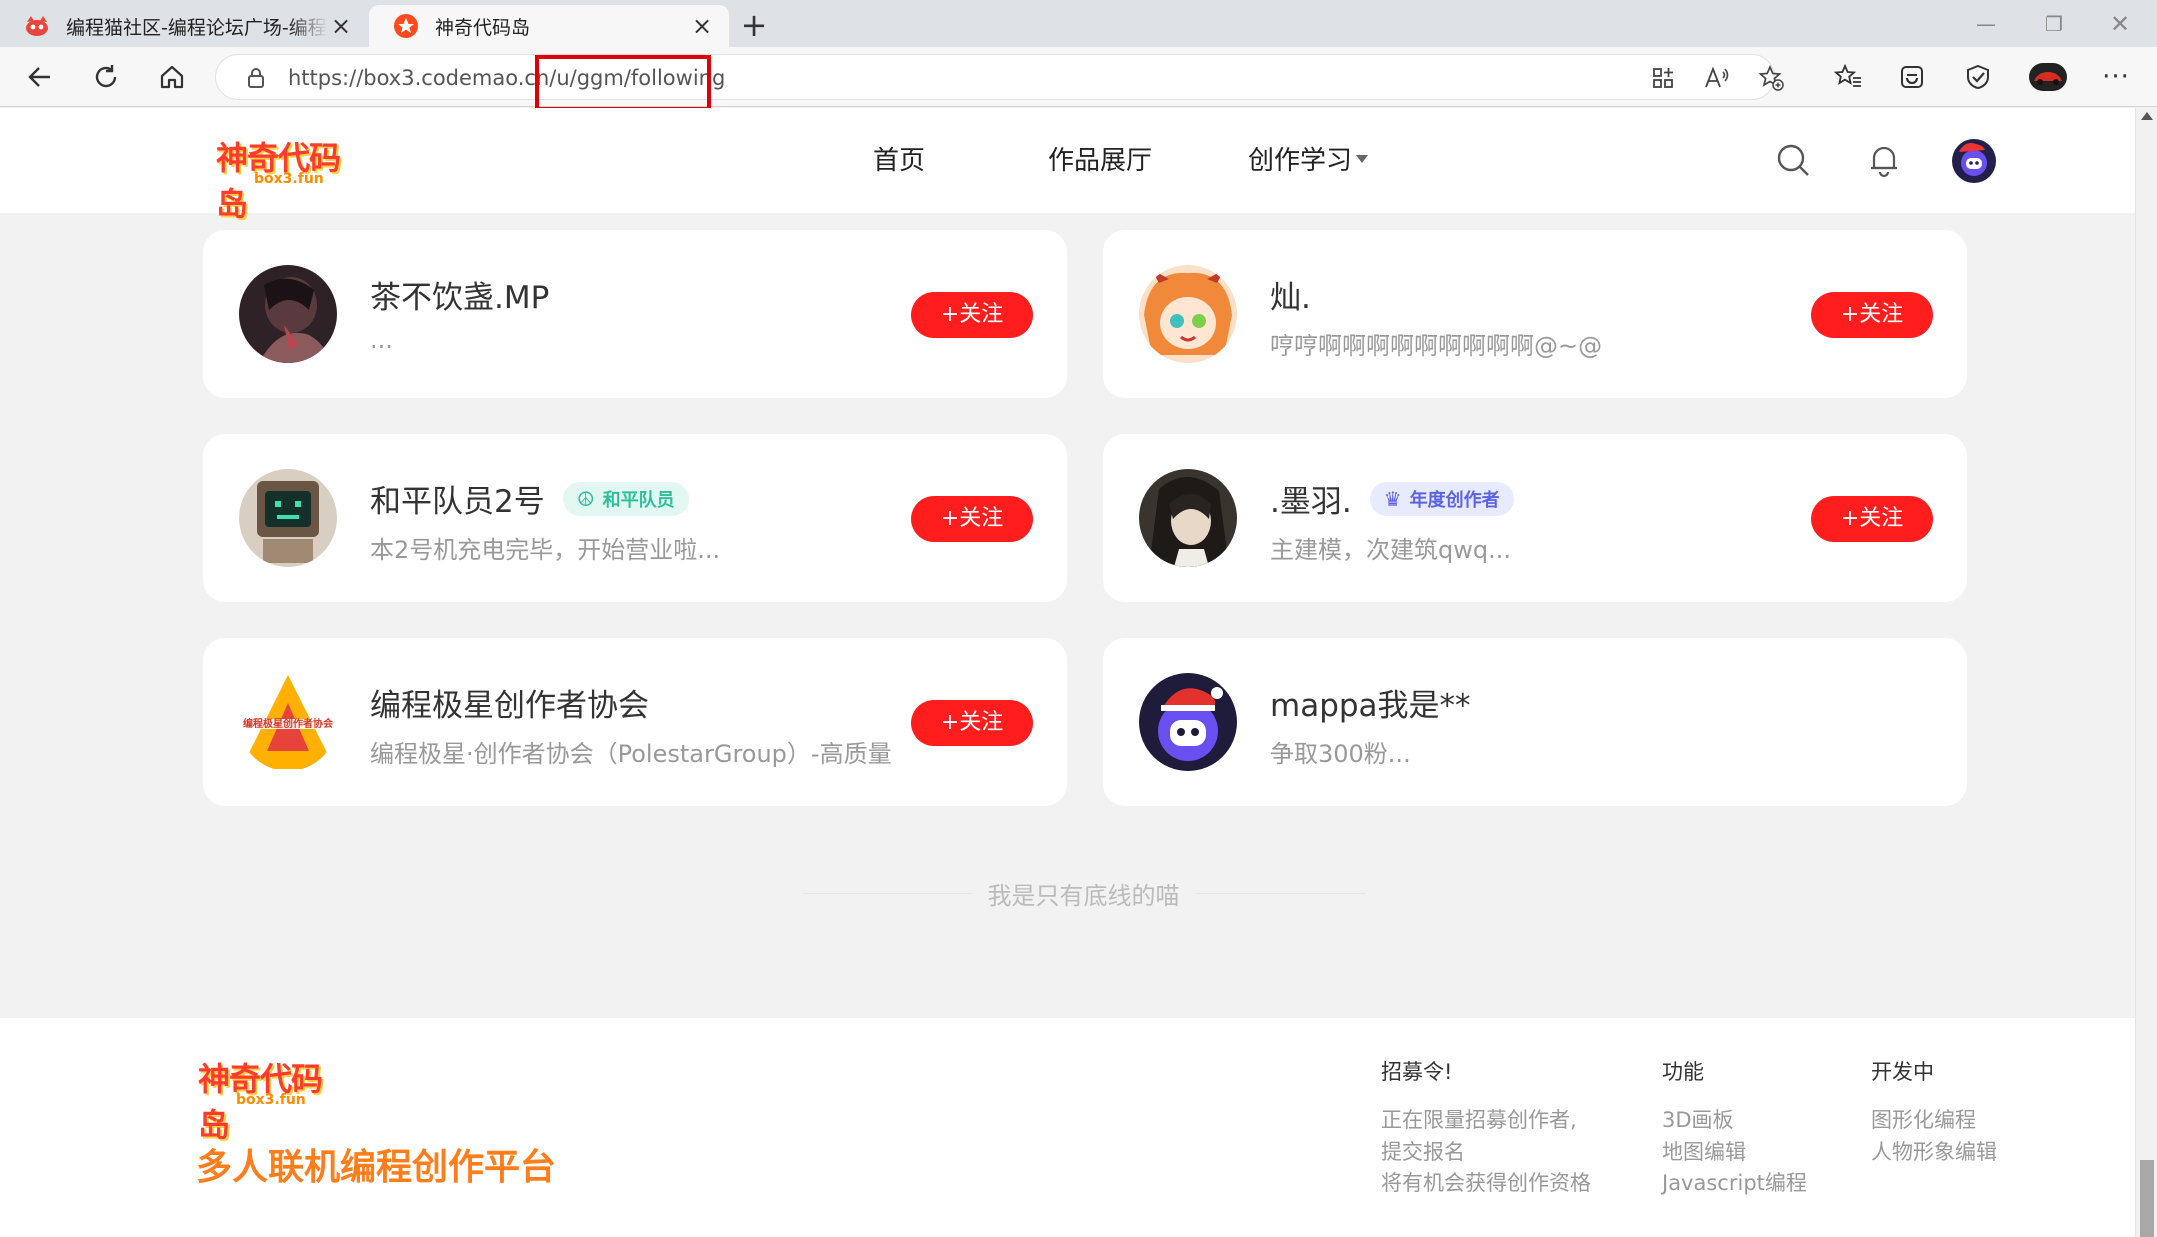  I want to click on profile-button, so click(2048, 77).